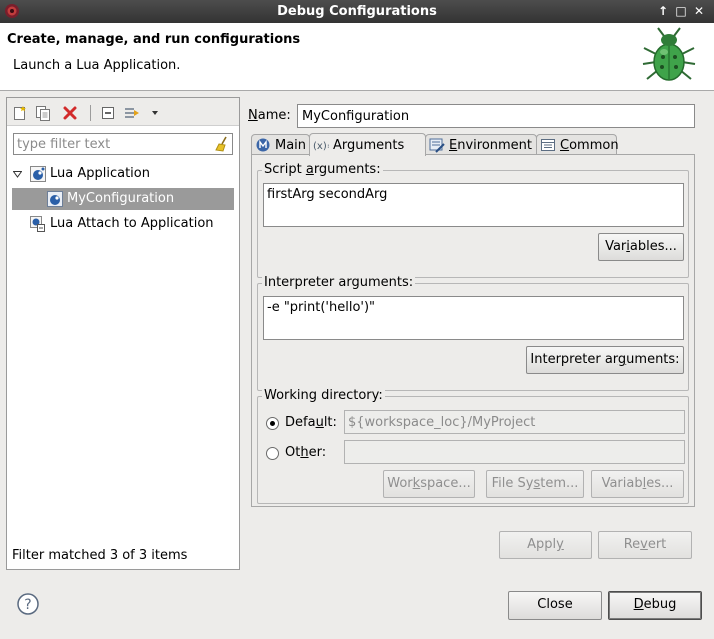 This screenshot has height=639, width=714. I want to click on filter-status: Filter matched 3 of 3 items, so click(100, 555).